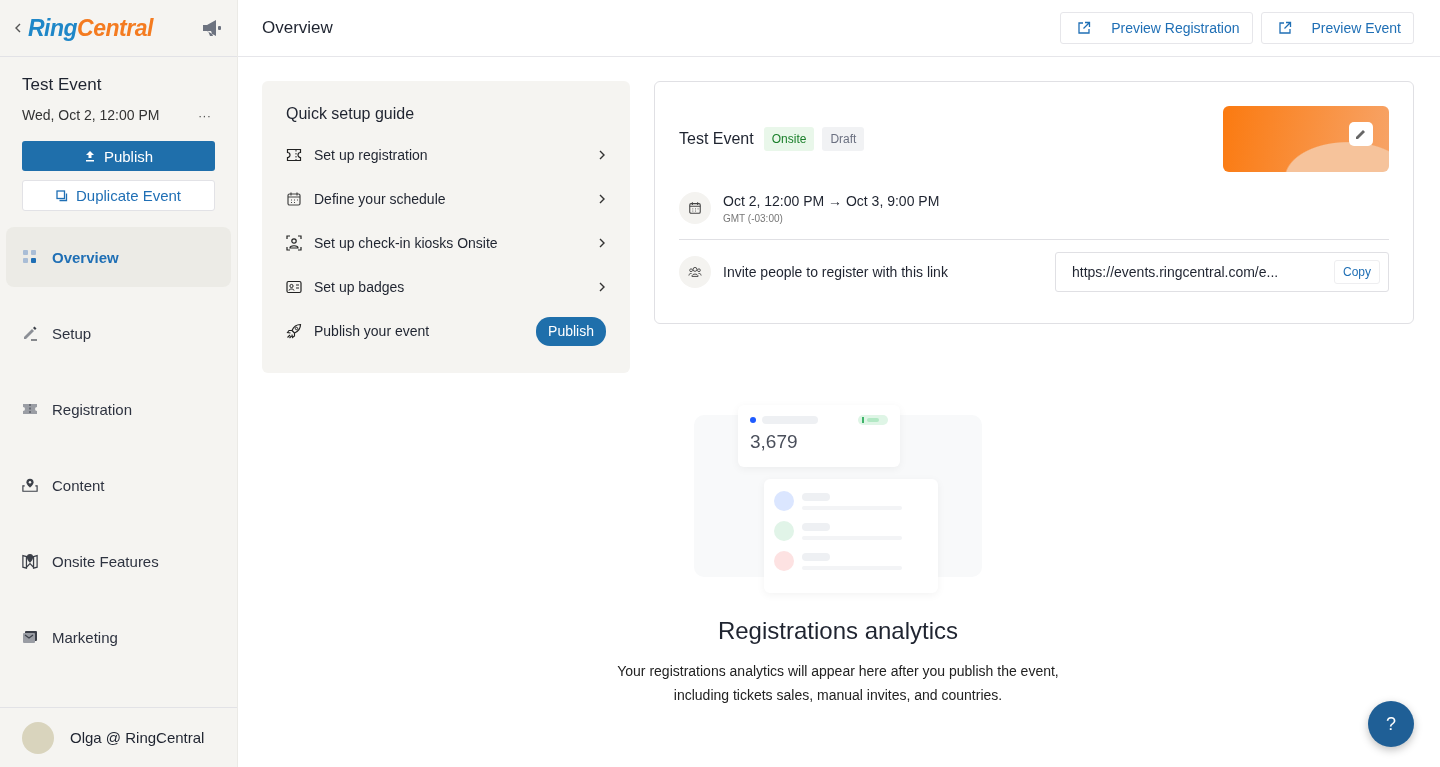 Image resolution: width=1440 pixels, height=767 pixels. What do you see at coordinates (753, 420) in the screenshot?
I see `dot-icon` at bounding box center [753, 420].